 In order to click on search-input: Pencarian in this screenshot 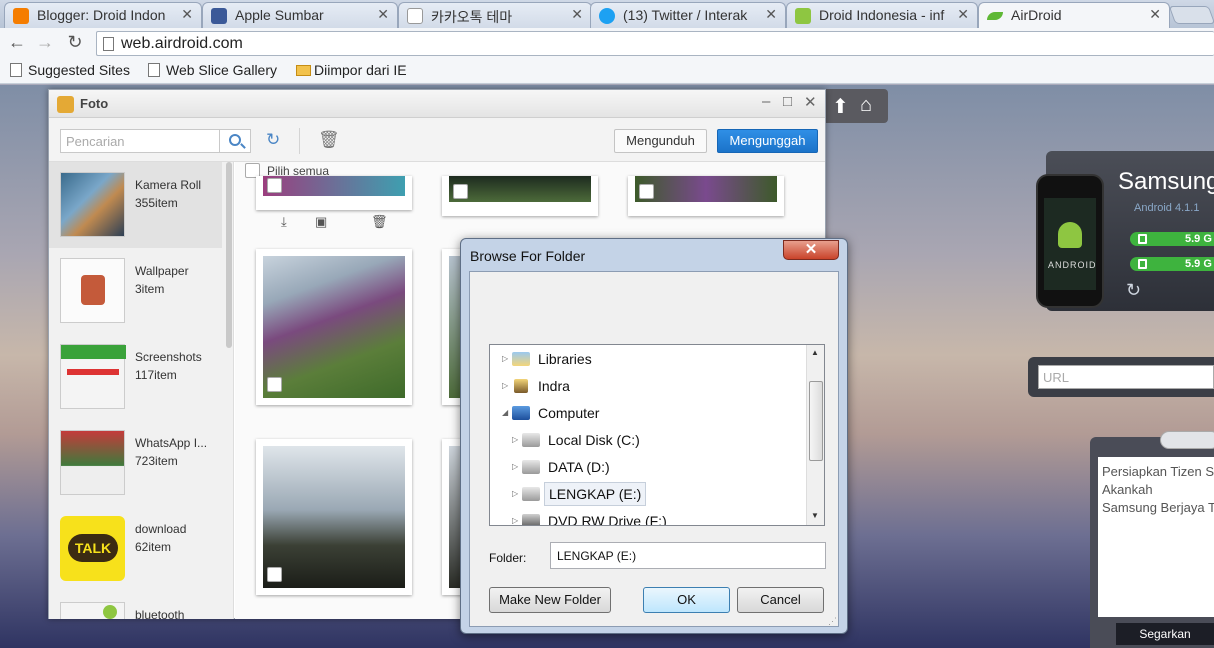, I will do `click(140, 141)`.